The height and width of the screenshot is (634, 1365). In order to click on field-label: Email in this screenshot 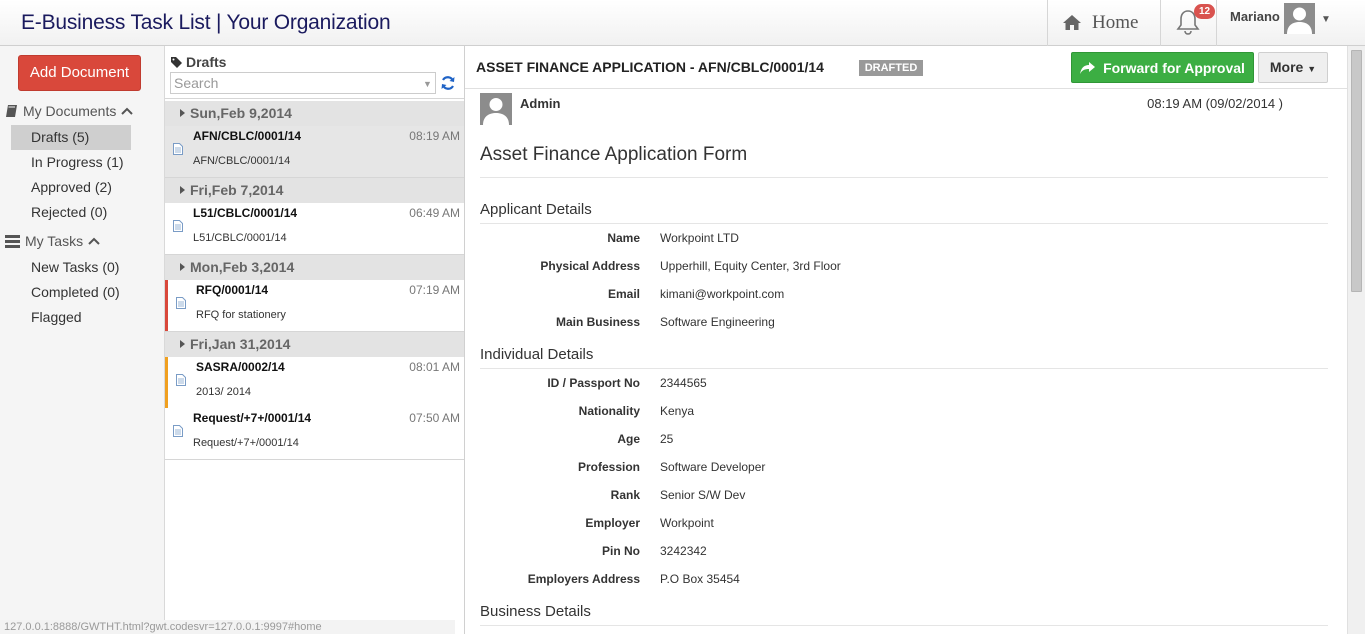, I will do `click(623, 294)`.